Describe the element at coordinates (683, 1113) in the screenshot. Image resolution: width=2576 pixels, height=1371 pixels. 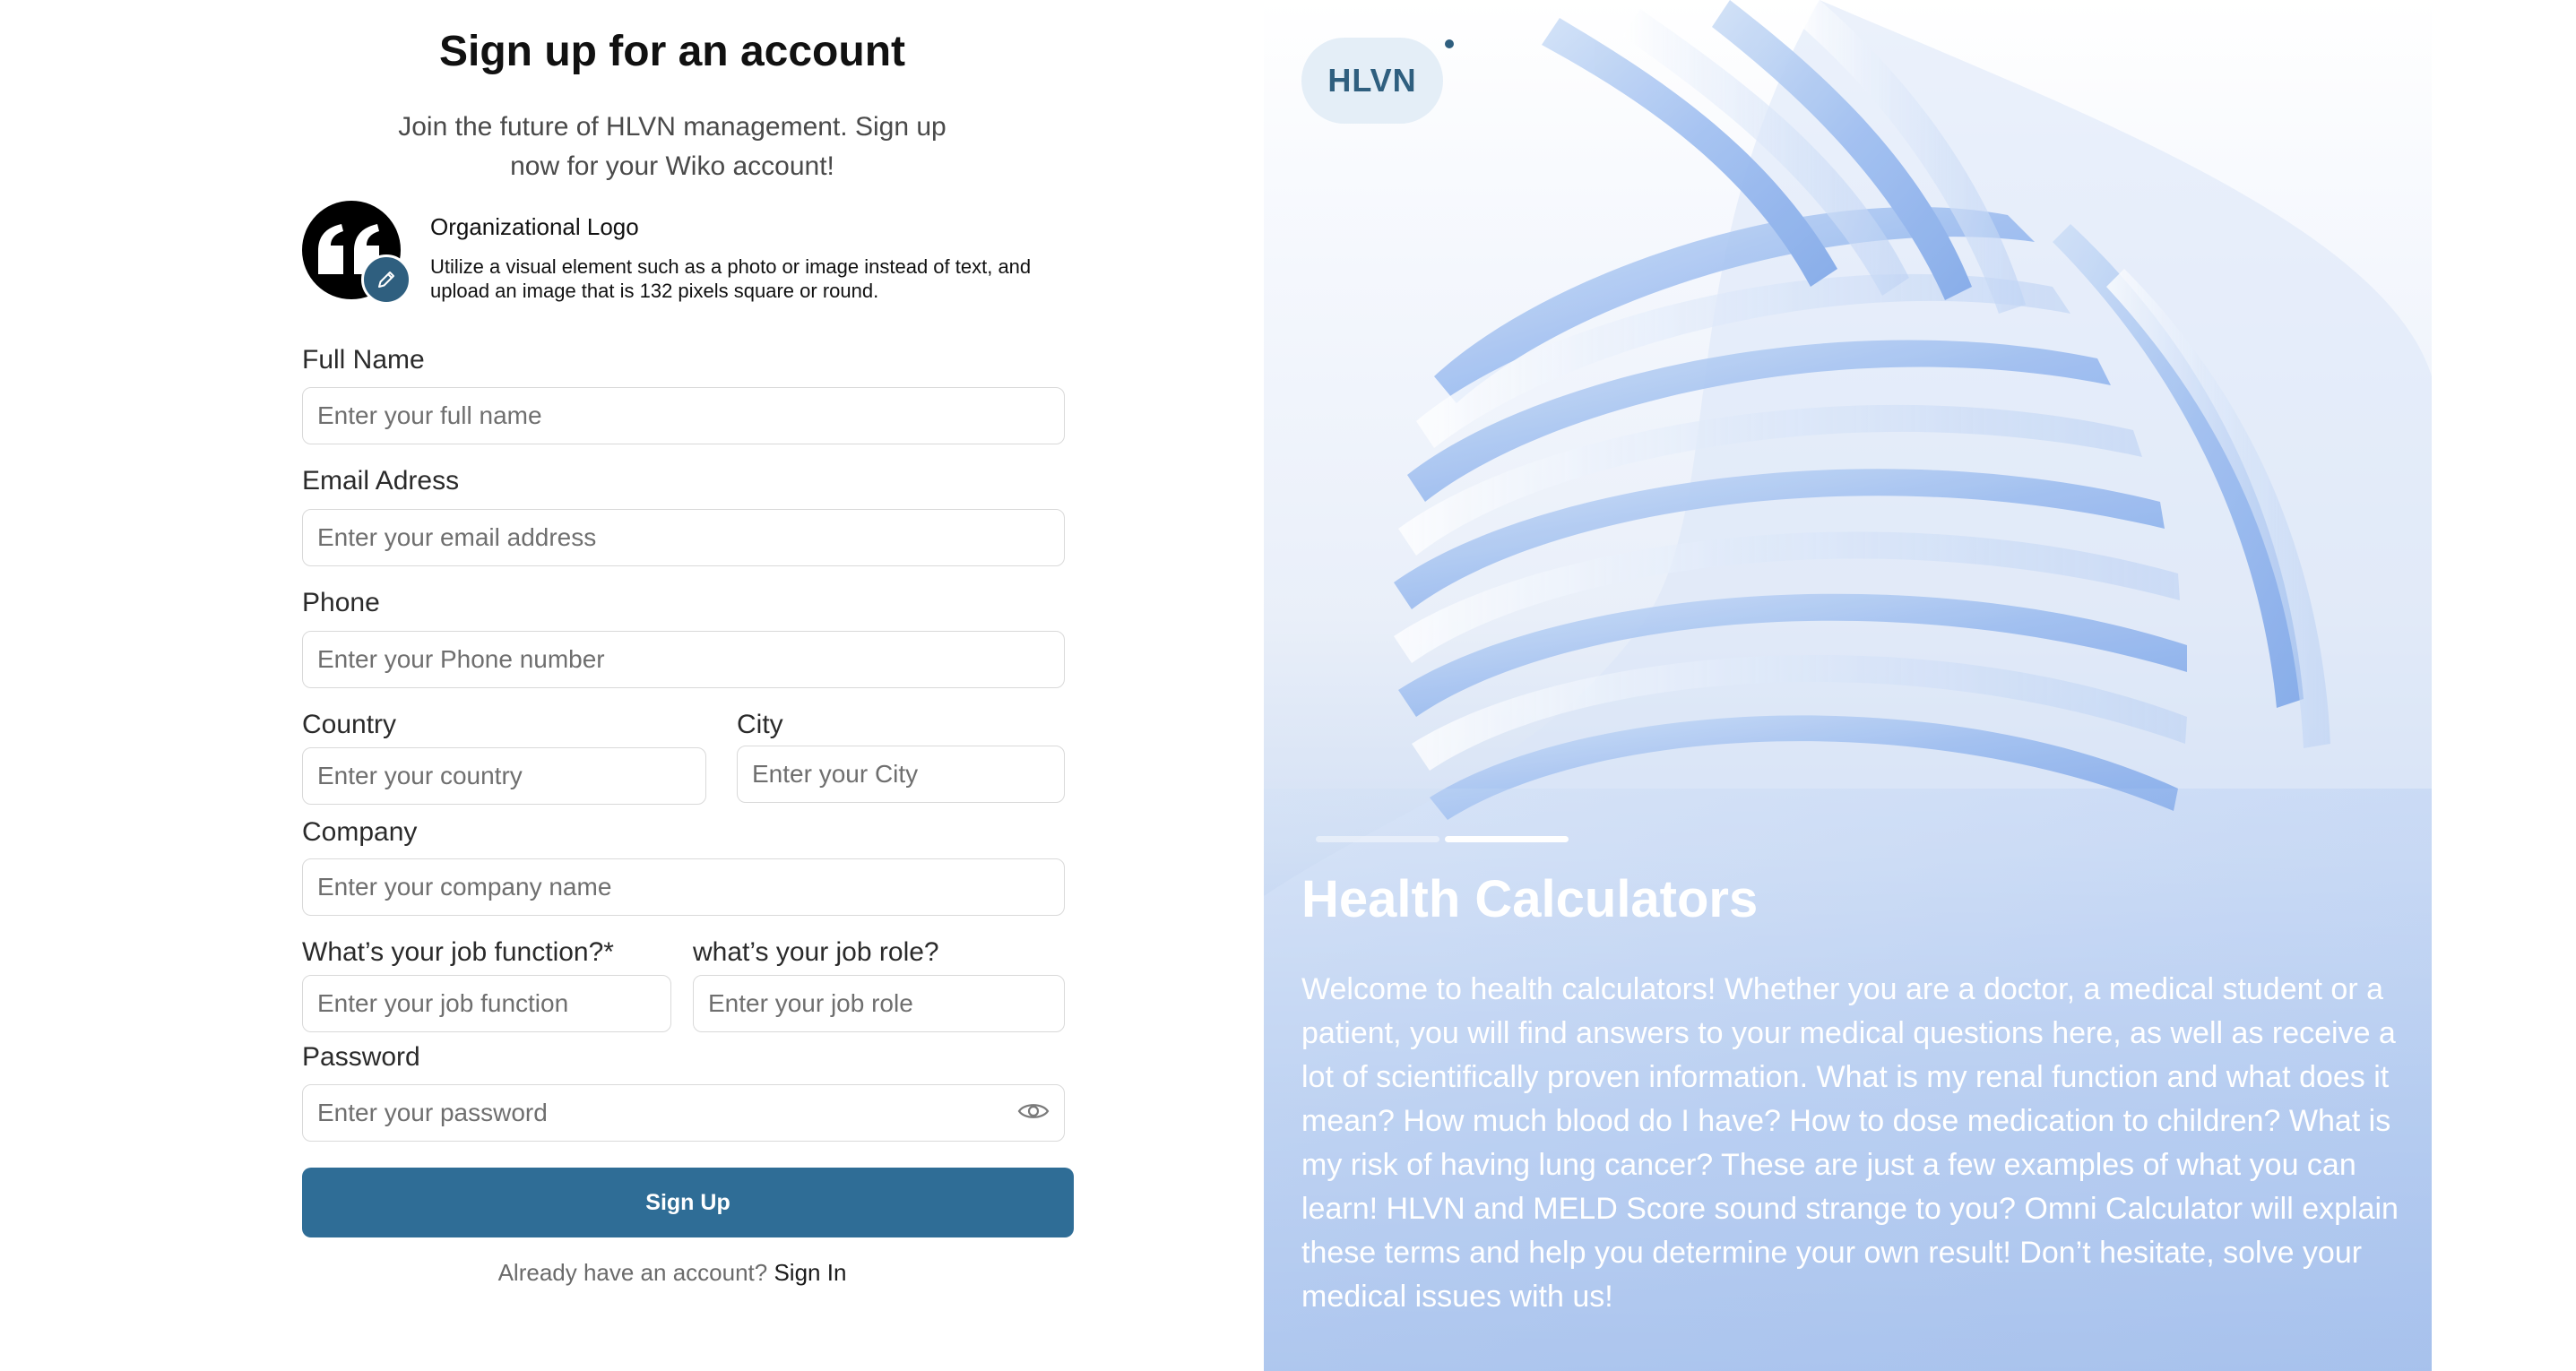
I see `password-input` at that location.